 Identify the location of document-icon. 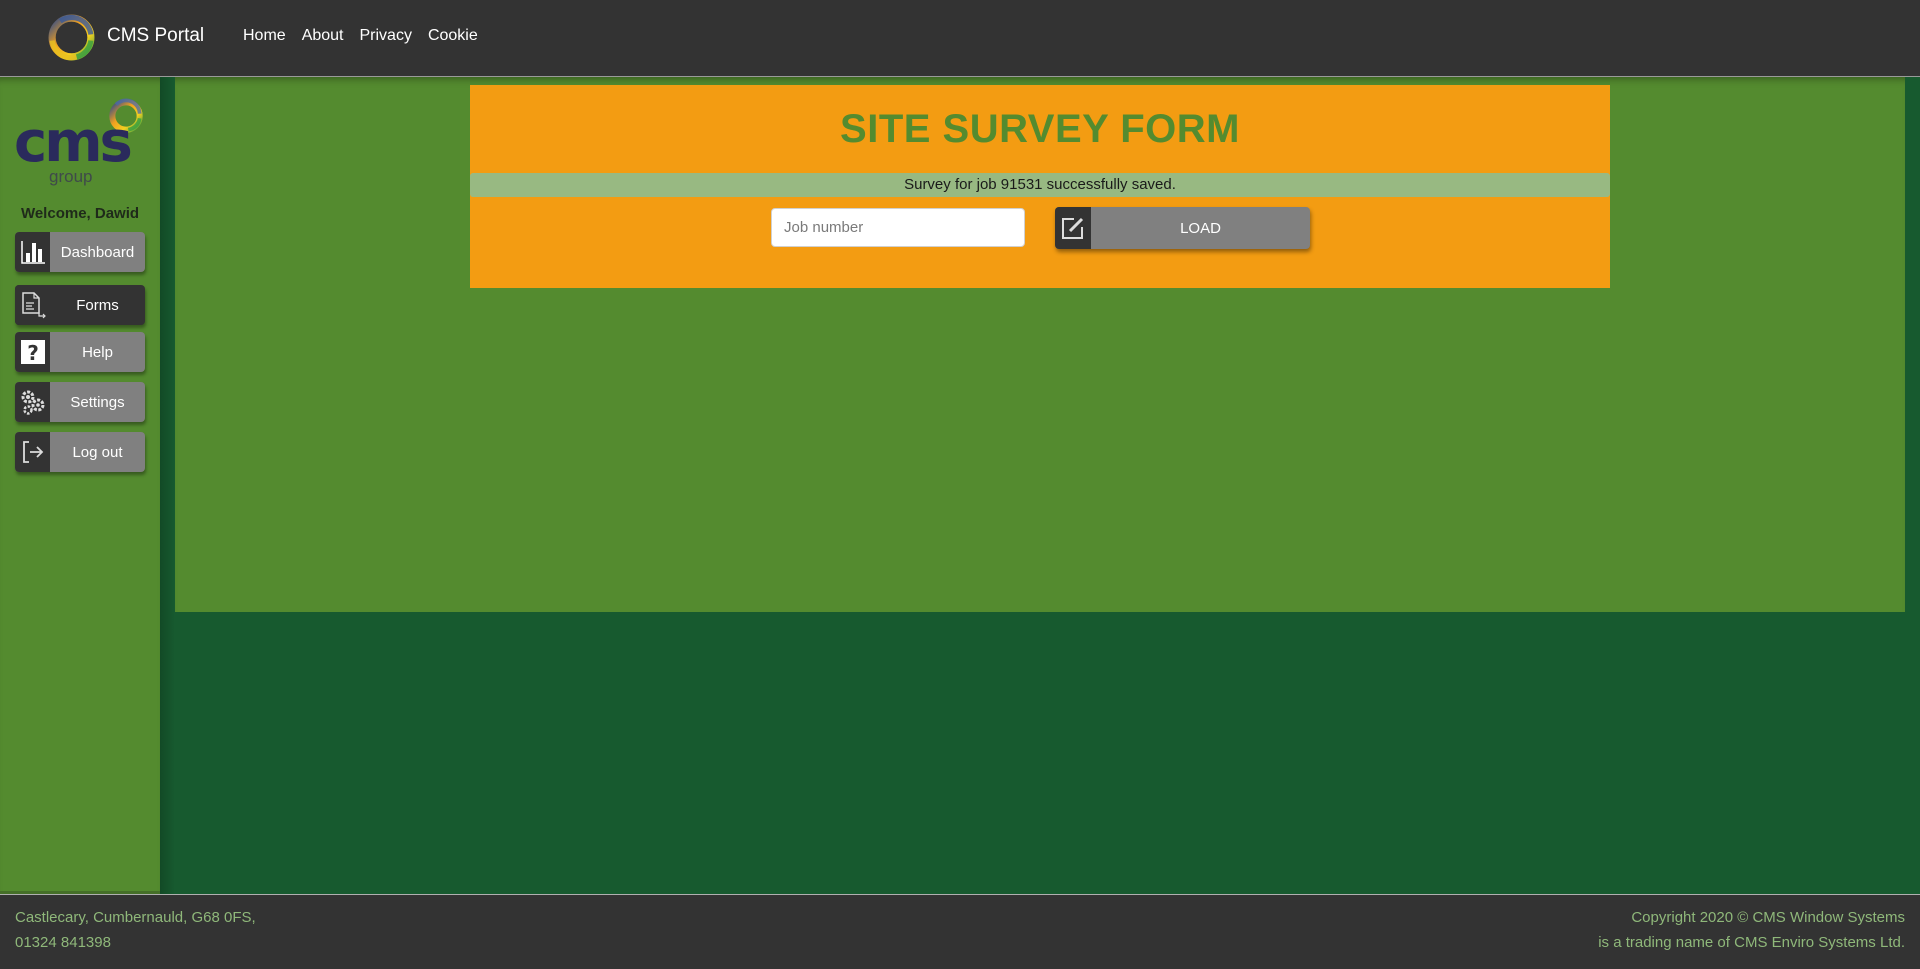
(32, 305).